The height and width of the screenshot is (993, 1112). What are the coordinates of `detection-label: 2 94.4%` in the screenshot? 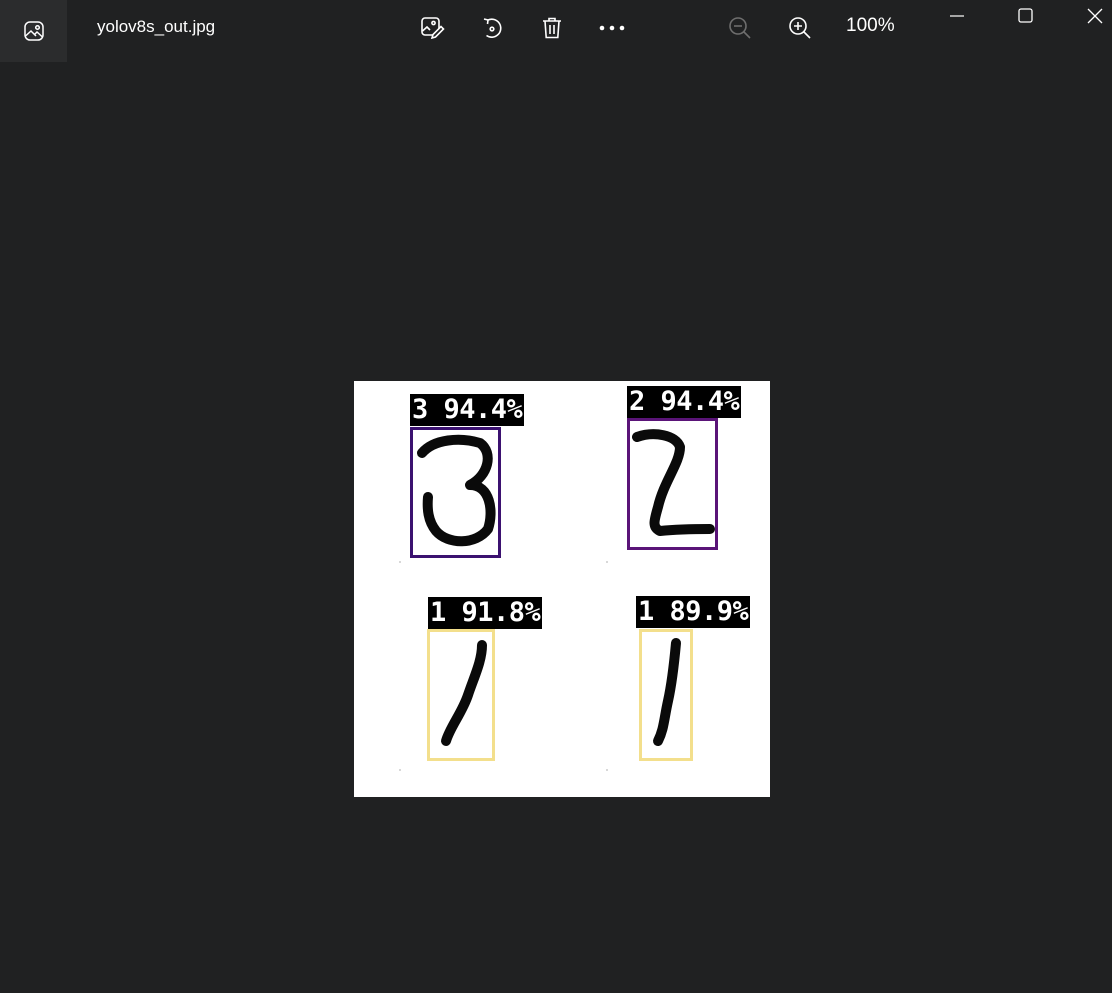 It's located at (684, 402).